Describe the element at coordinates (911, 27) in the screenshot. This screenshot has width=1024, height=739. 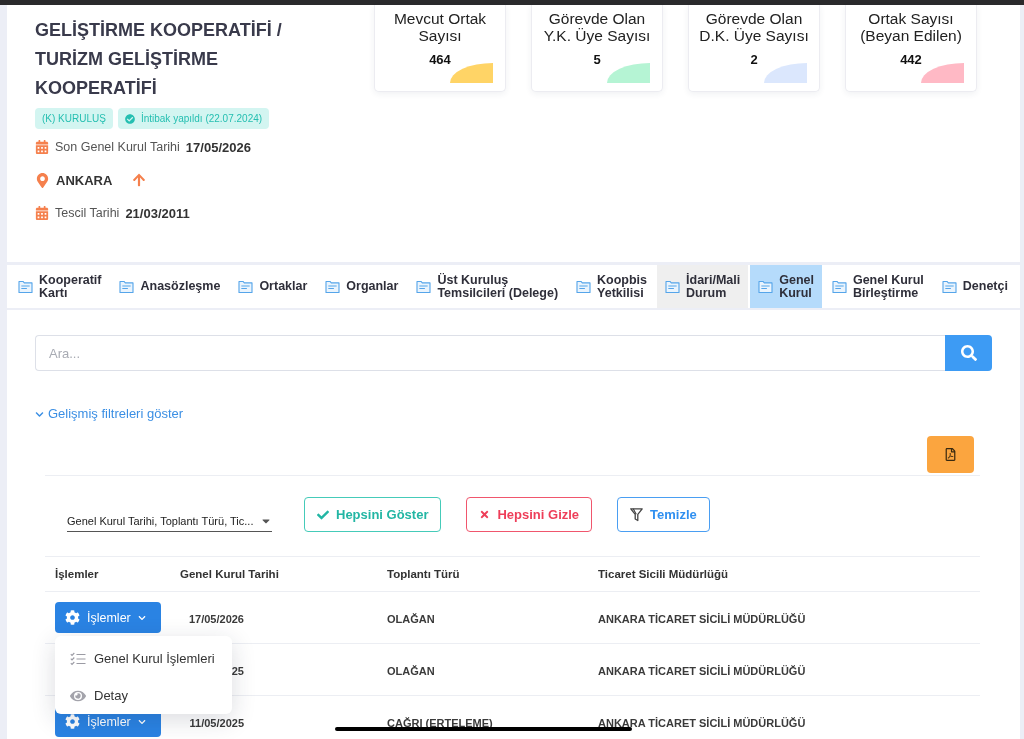
I see `stat-label: Ortak Sayısı (Beyan Edilen)` at that location.